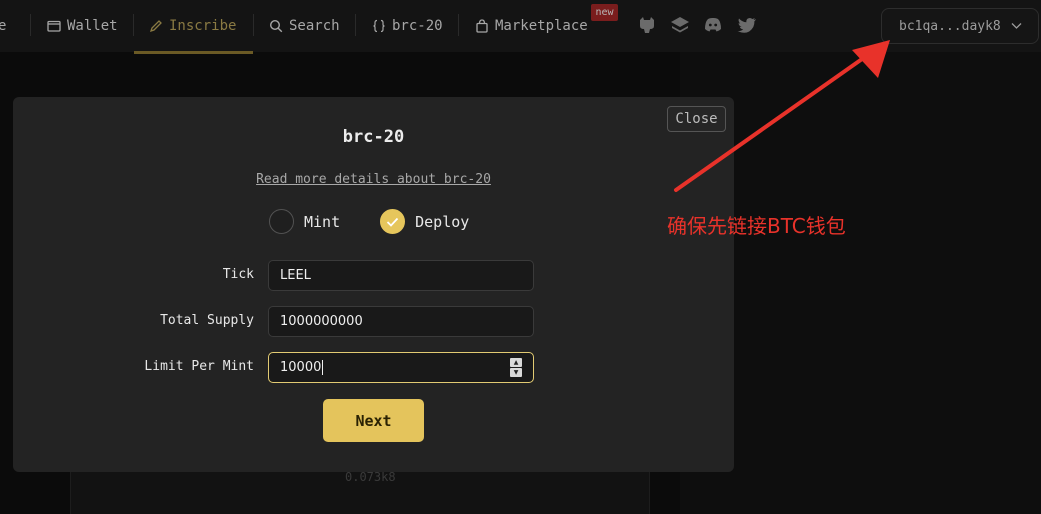 This screenshot has height=514, width=1041. I want to click on nav-home-label: e, so click(3, 26).